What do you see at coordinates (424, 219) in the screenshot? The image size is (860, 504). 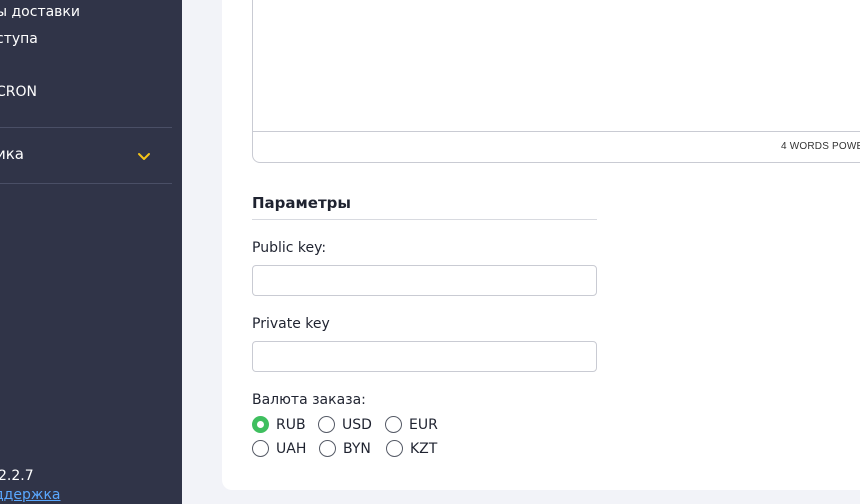 I see `section-divider` at bounding box center [424, 219].